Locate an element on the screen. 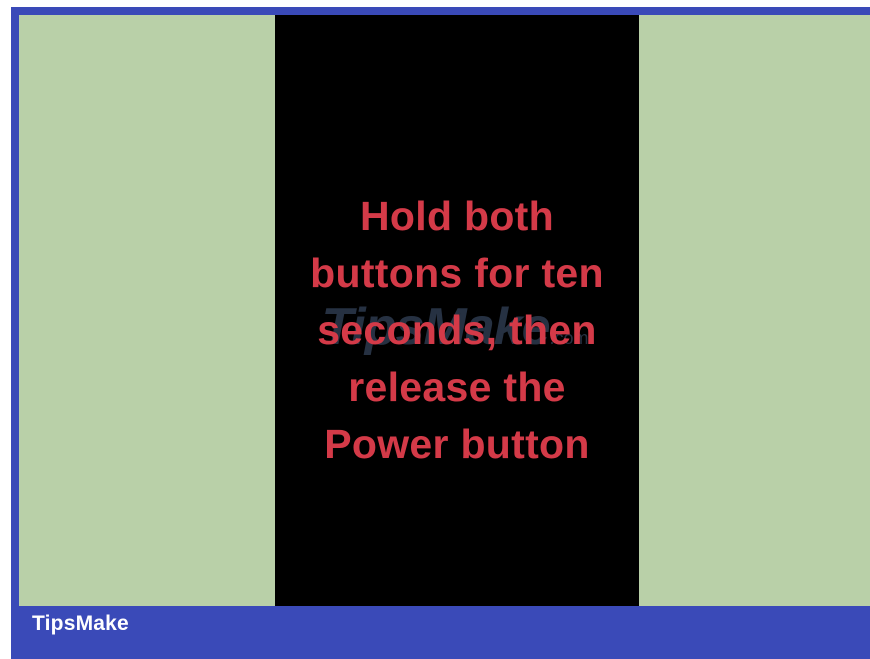  caption-line-4: release the is located at coordinates (457, 387).